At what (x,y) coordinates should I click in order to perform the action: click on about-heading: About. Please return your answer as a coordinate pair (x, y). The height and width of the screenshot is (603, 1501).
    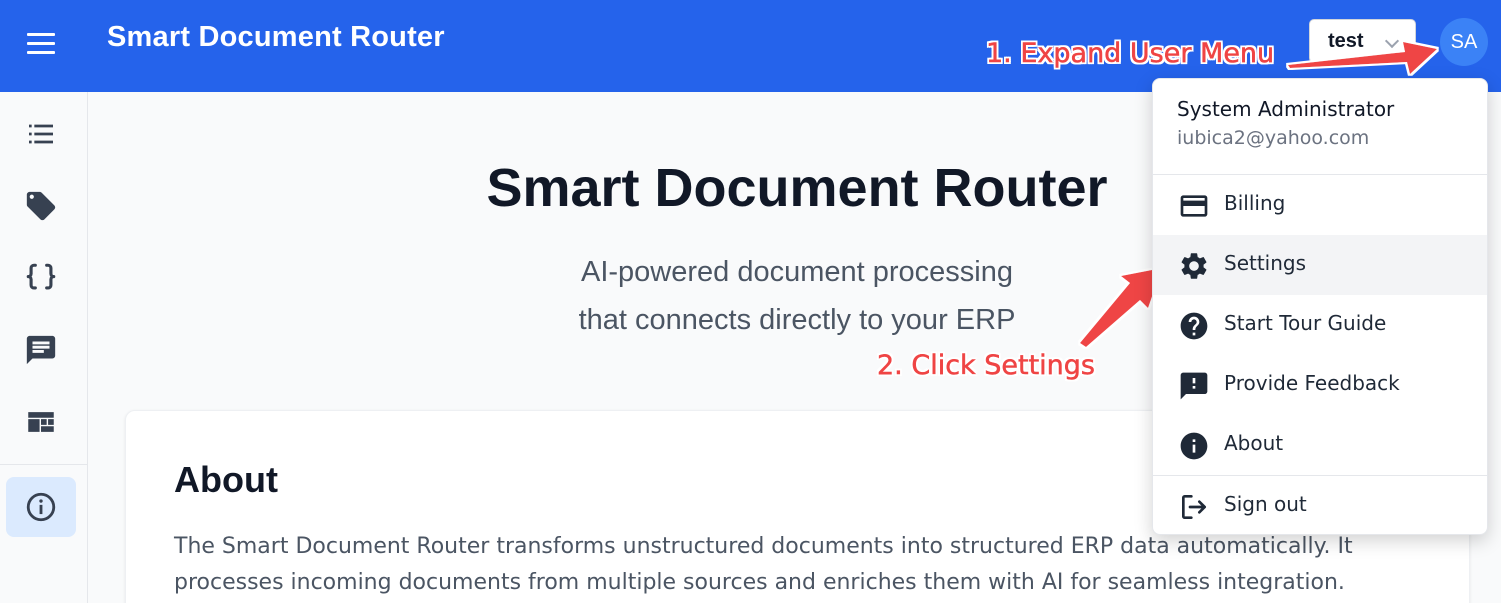
    Looking at the image, I should click on (226, 479).